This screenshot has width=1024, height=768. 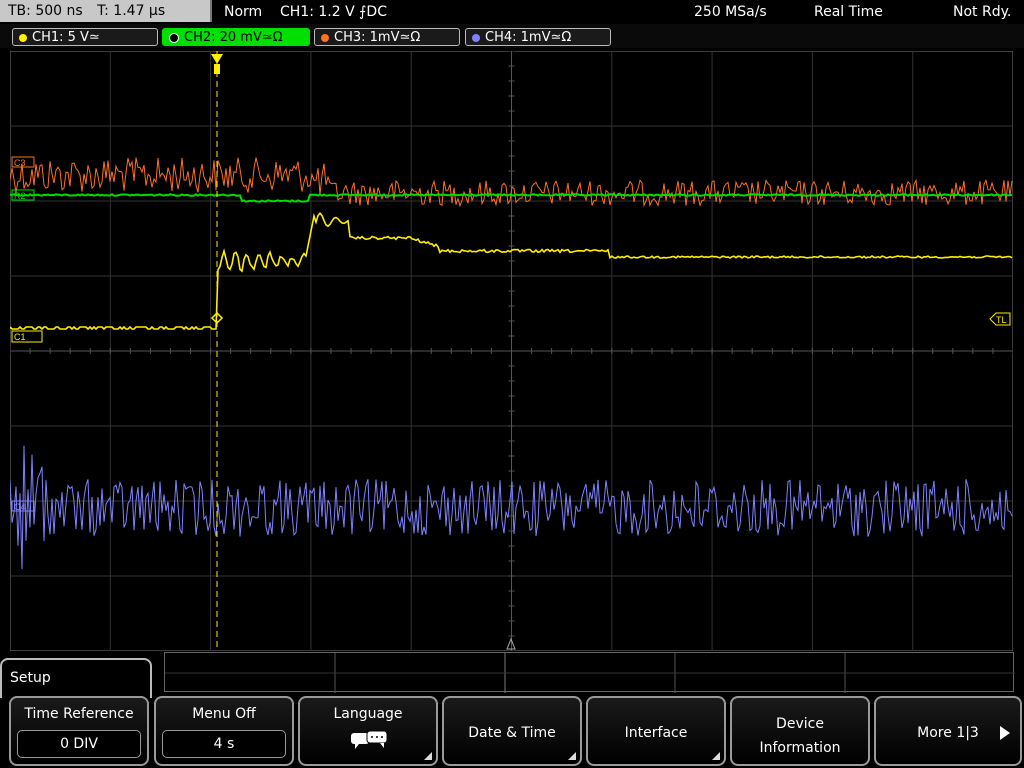 I want to click on interface-button: Interface, so click(x=656, y=731).